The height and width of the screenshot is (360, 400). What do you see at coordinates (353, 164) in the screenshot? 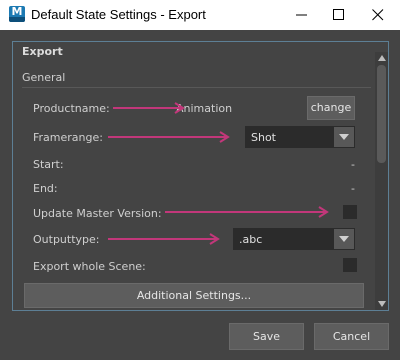
I see `start-value: -` at bounding box center [353, 164].